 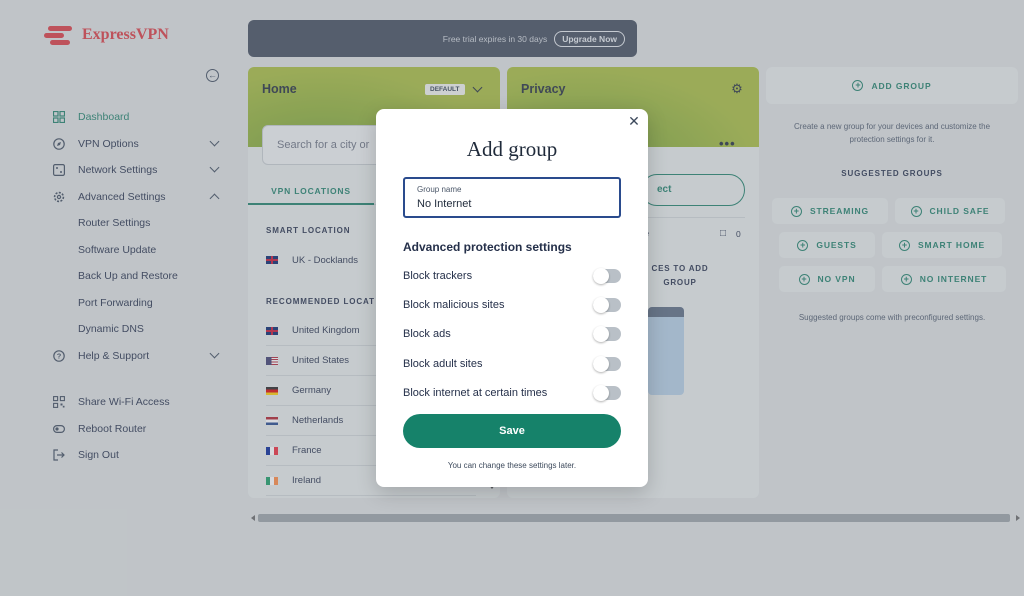 I want to click on toggle-label: Block adult sites, so click(x=443, y=364).